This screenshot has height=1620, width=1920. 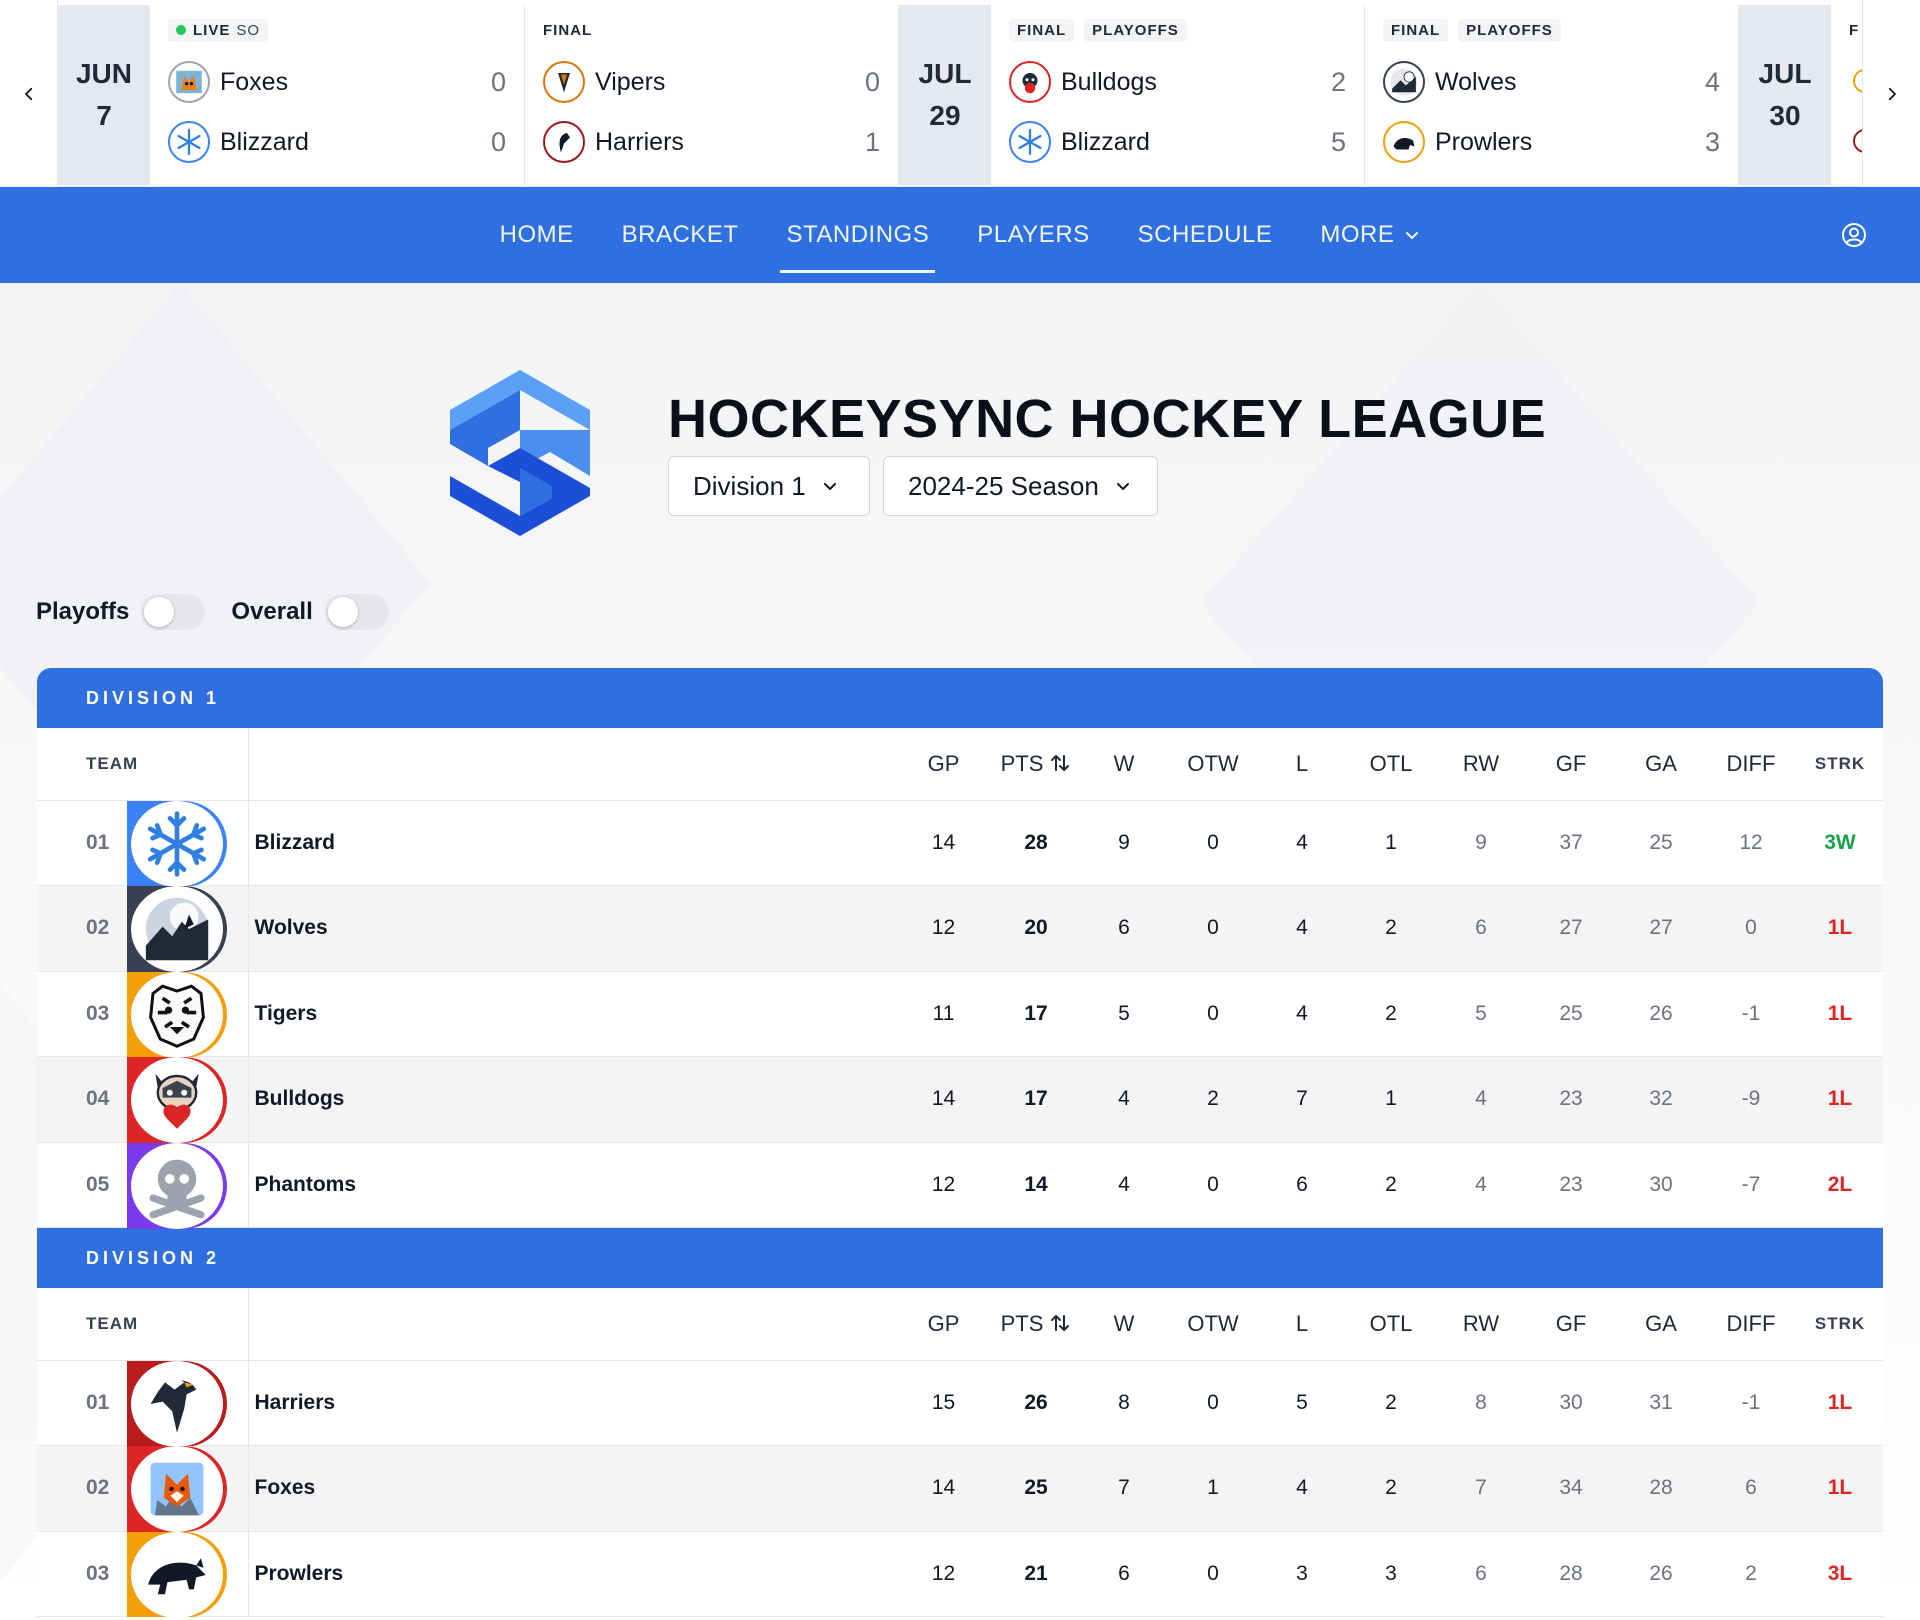 I want to click on user-account-icon, so click(x=1854, y=235).